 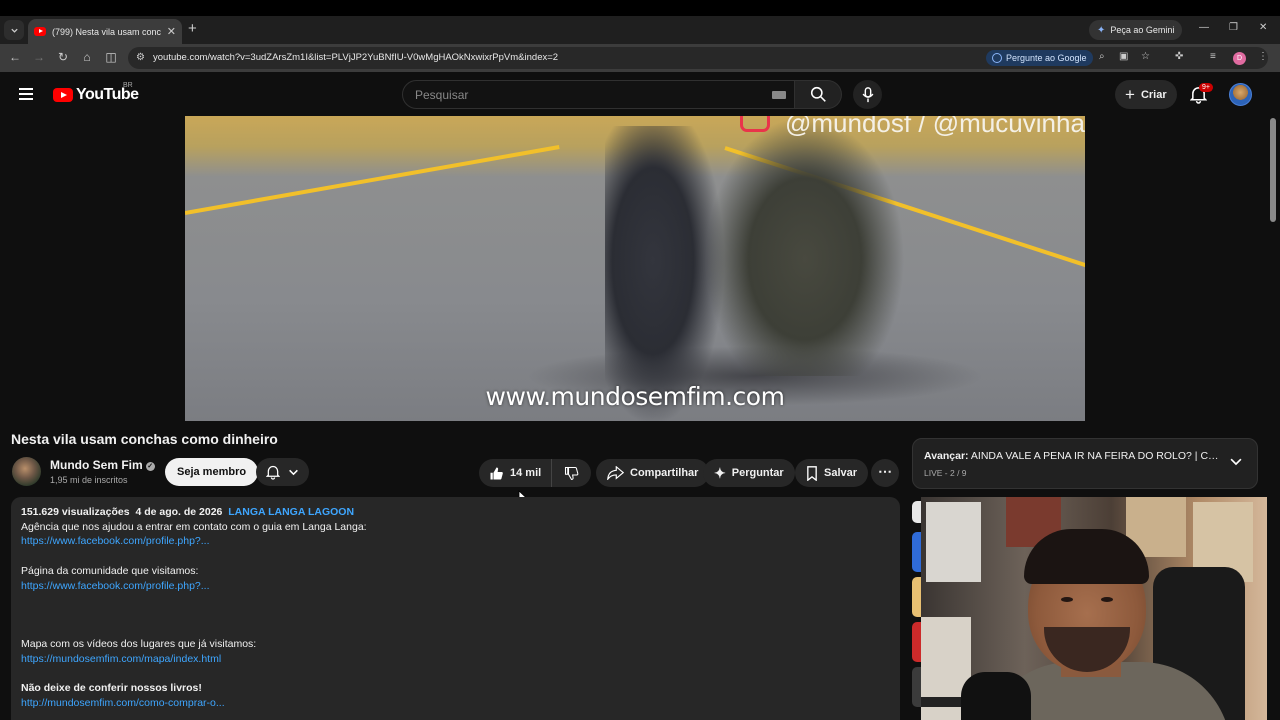 What do you see at coordinates (1263, 27) in the screenshot?
I see `close-window-icon: ✕` at bounding box center [1263, 27].